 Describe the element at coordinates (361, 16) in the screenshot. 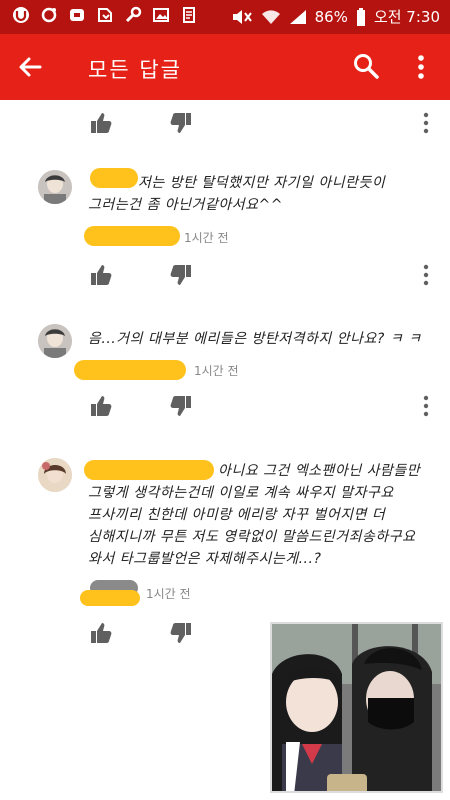

I see `battery-icon` at that location.